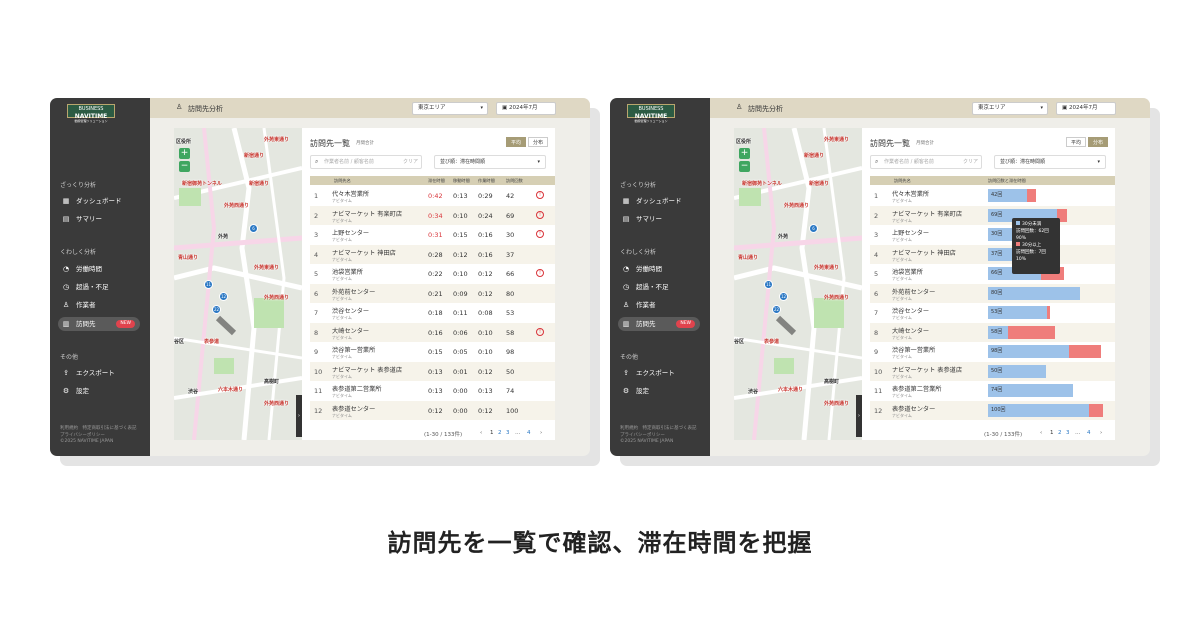  What do you see at coordinates (432, 332) in the screenshot?
I see `table-row: 8 大崎センター ナビタイム 0:16 0:06 0:10 58!` at bounding box center [432, 332].